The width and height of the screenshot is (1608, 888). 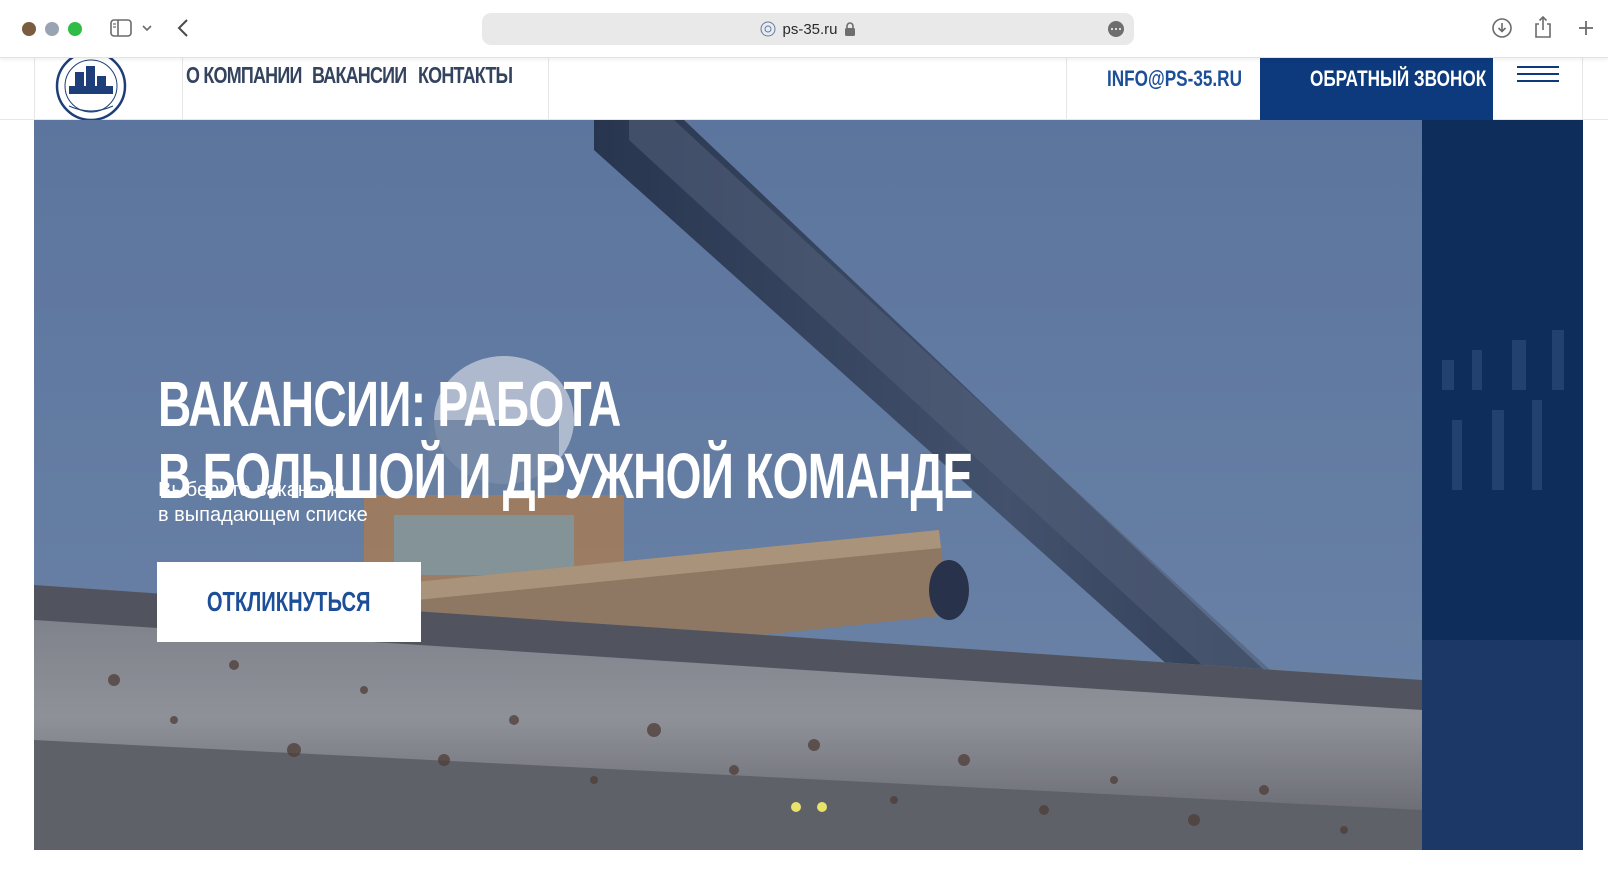 I want to click on menu-button, so click(x=1538, y=89).